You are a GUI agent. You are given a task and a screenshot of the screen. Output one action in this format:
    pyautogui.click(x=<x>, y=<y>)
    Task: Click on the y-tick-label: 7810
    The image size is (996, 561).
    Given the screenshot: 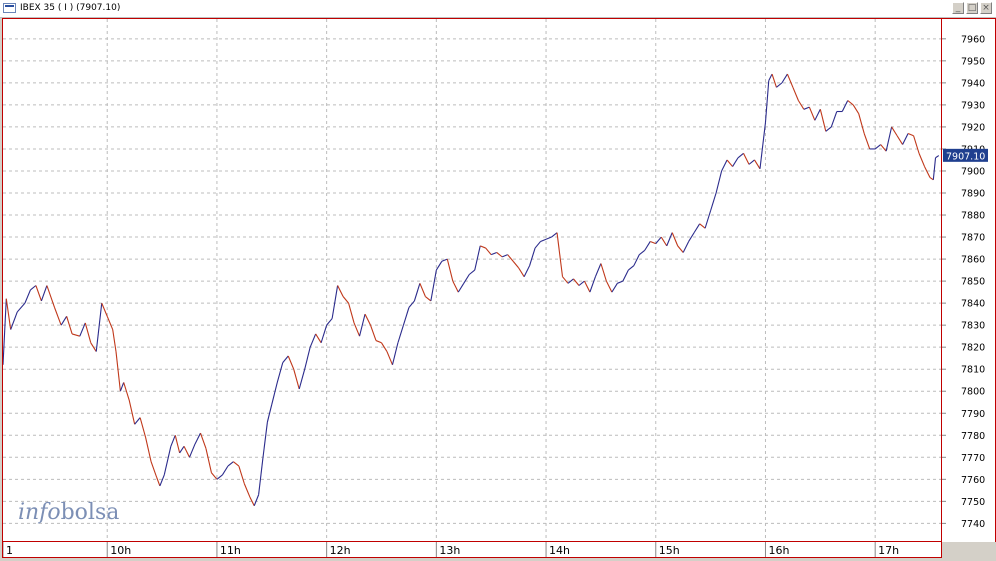 What is the action you would take?
    pyautogui.click(x=973, y=370)
    